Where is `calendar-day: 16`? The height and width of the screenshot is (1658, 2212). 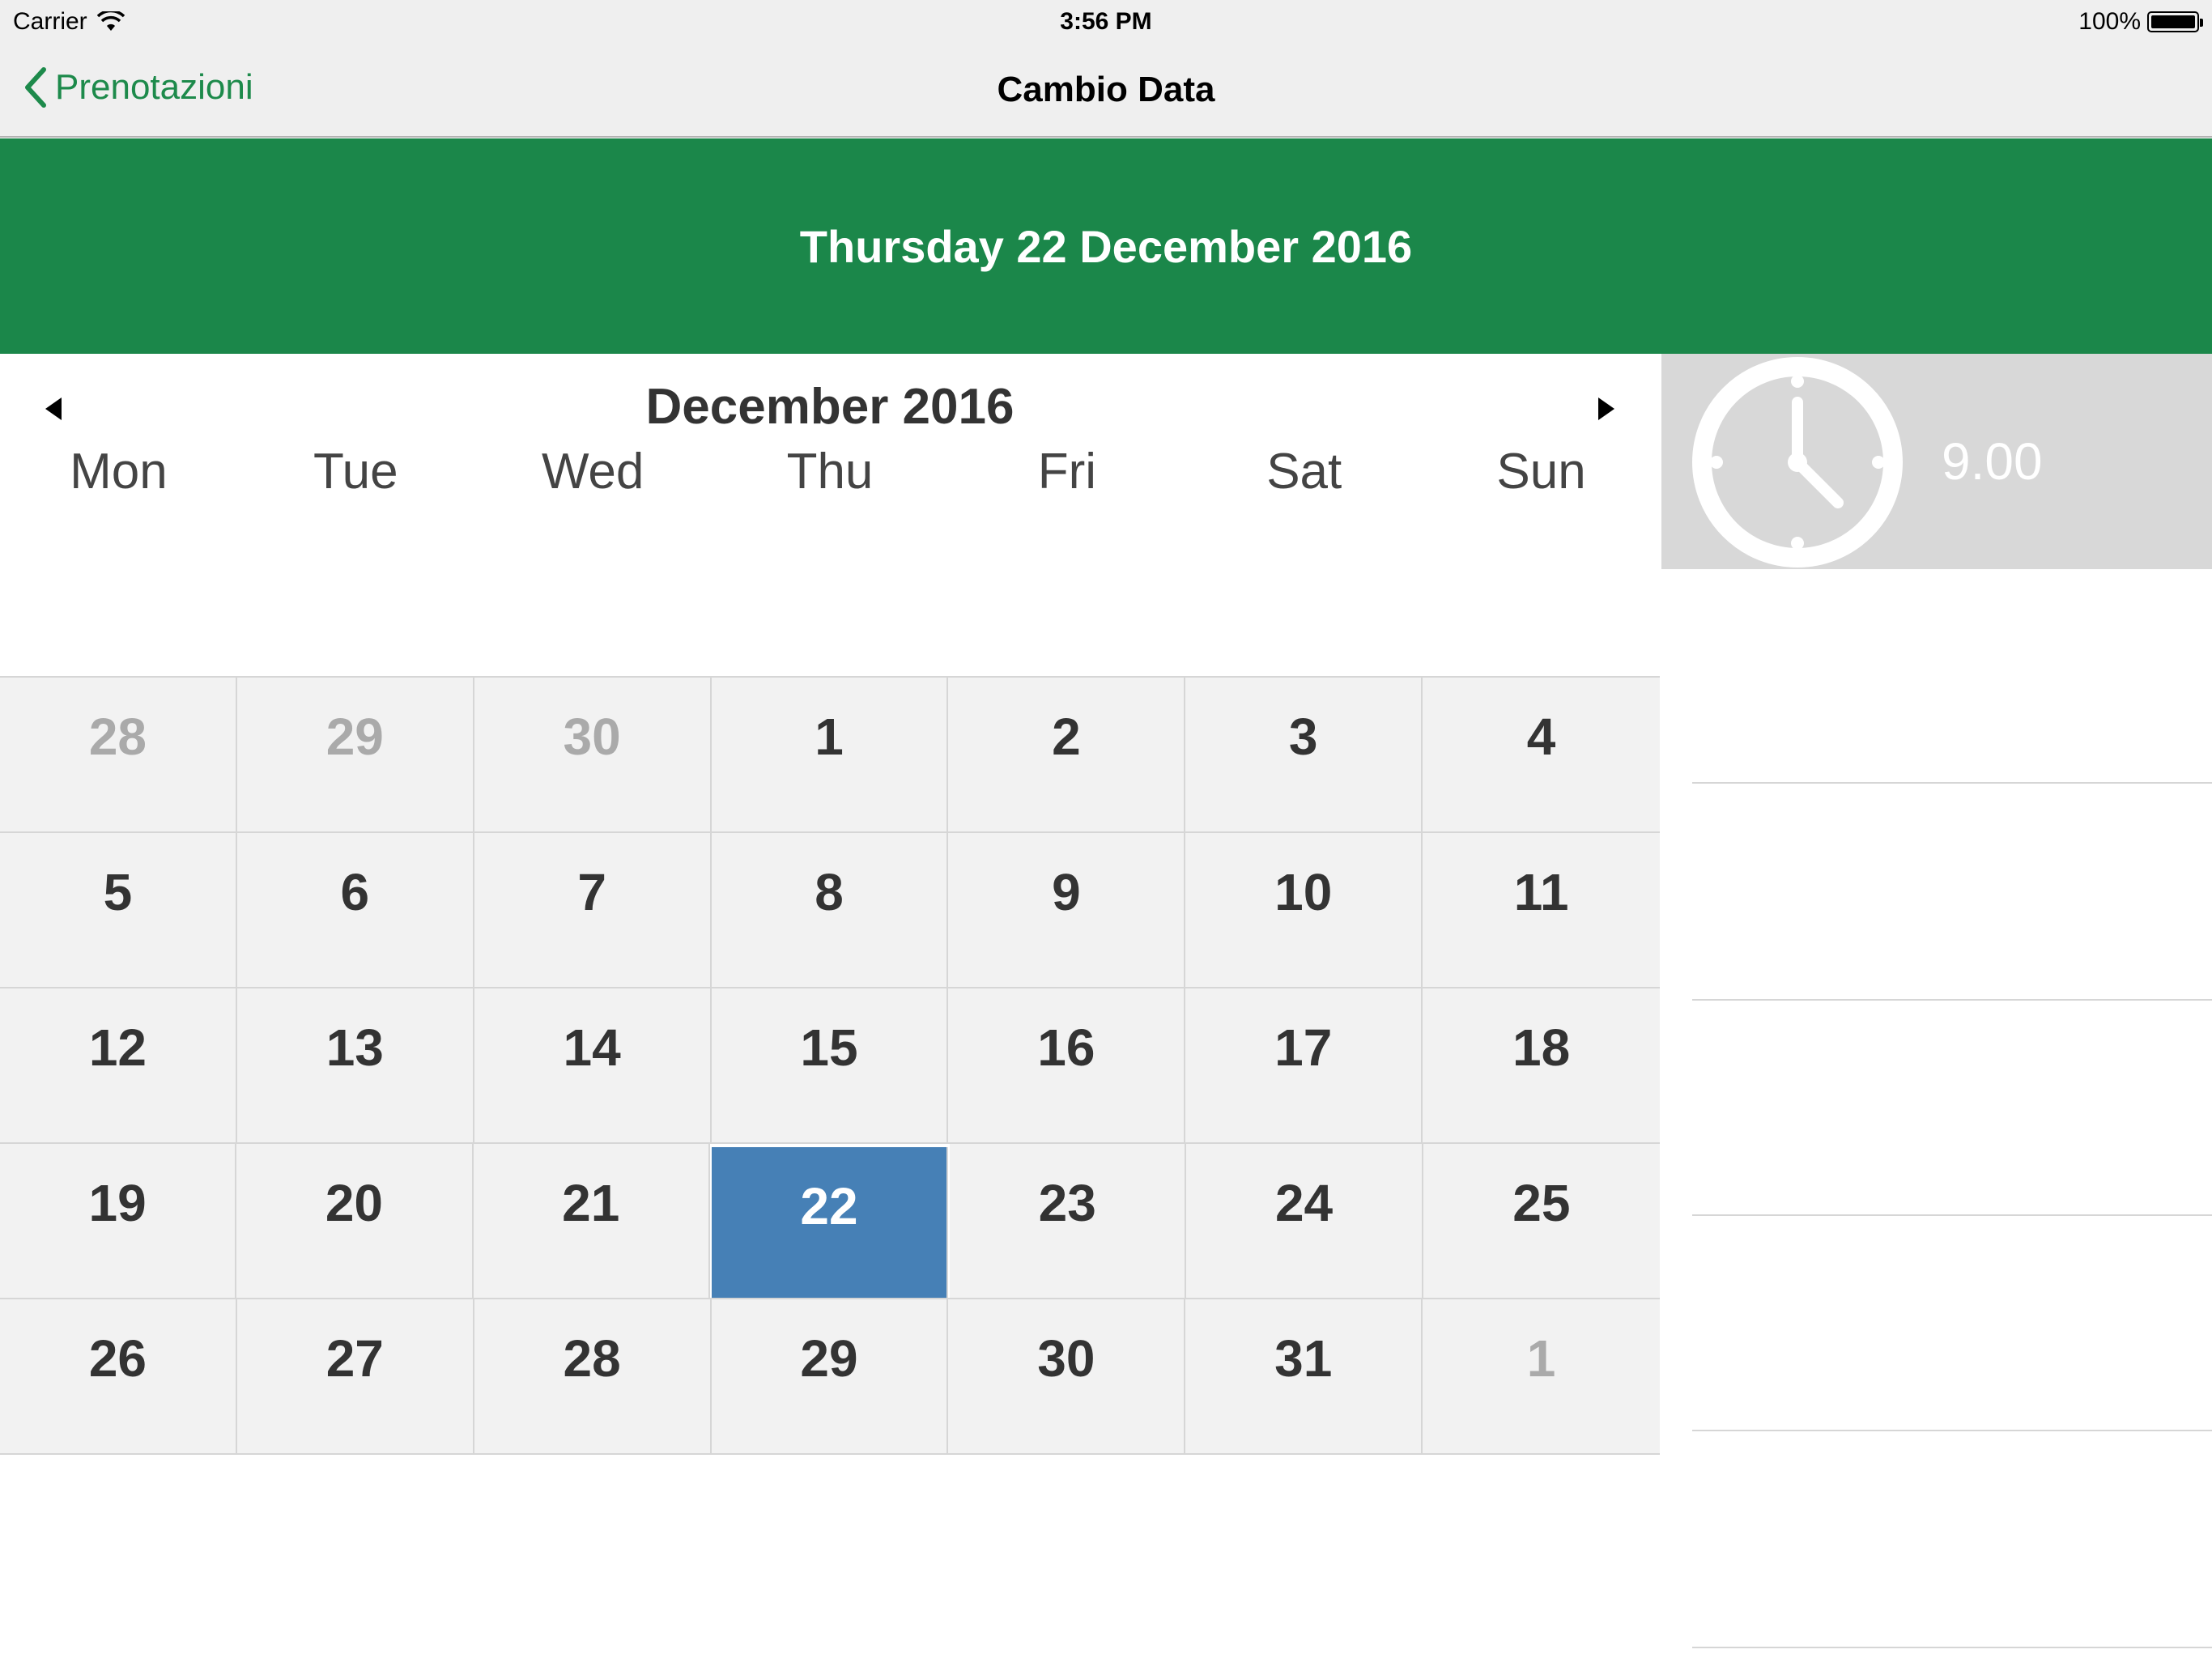 calendar-day: 16 is located at coordinates (1067, 1065).